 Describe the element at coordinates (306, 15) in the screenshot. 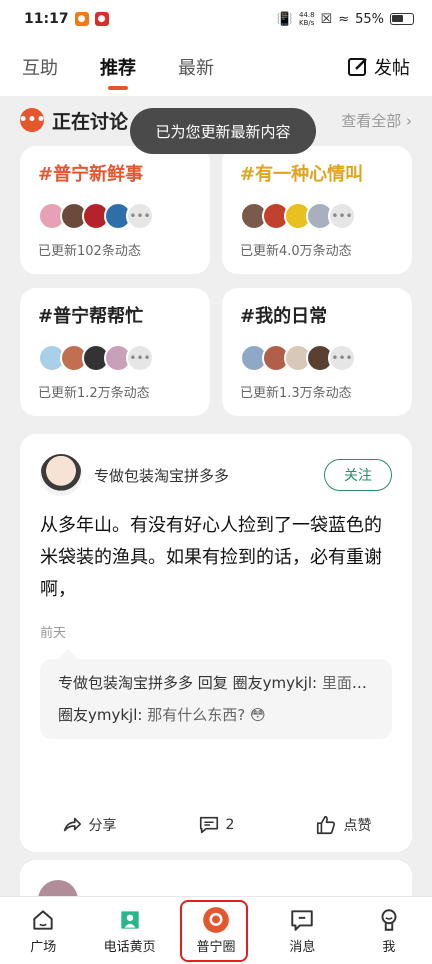

I see `network-speed-value: 44.8` at that location.